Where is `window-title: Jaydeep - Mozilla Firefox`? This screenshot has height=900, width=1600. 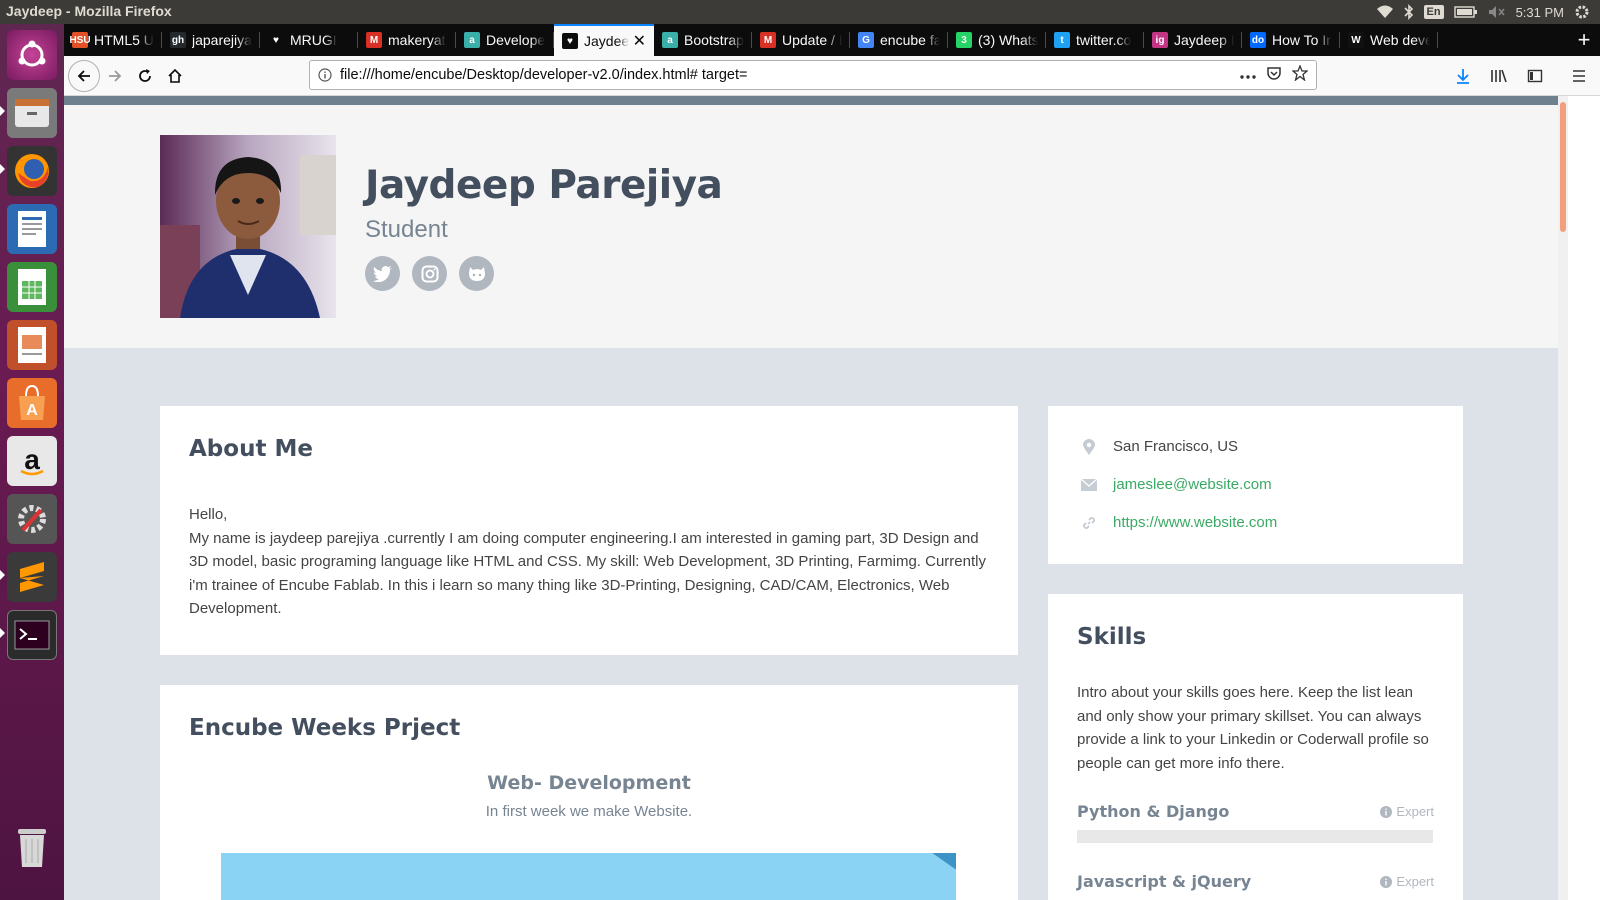
window-title: Jaydeep - Mozilla Firefox is located at coordinates (89, 11).